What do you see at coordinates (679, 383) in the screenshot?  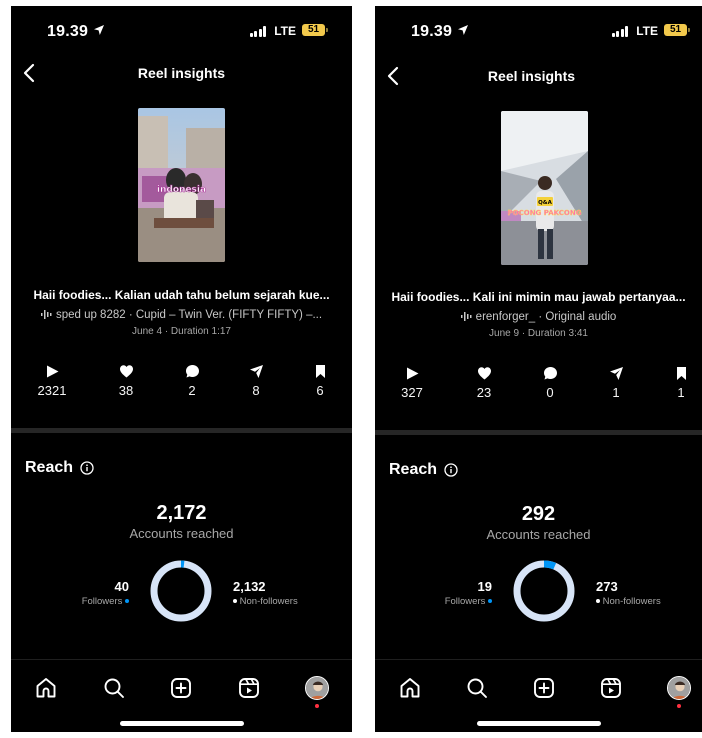 I see `stat-saves: 1` at bounding box center [679, 383].